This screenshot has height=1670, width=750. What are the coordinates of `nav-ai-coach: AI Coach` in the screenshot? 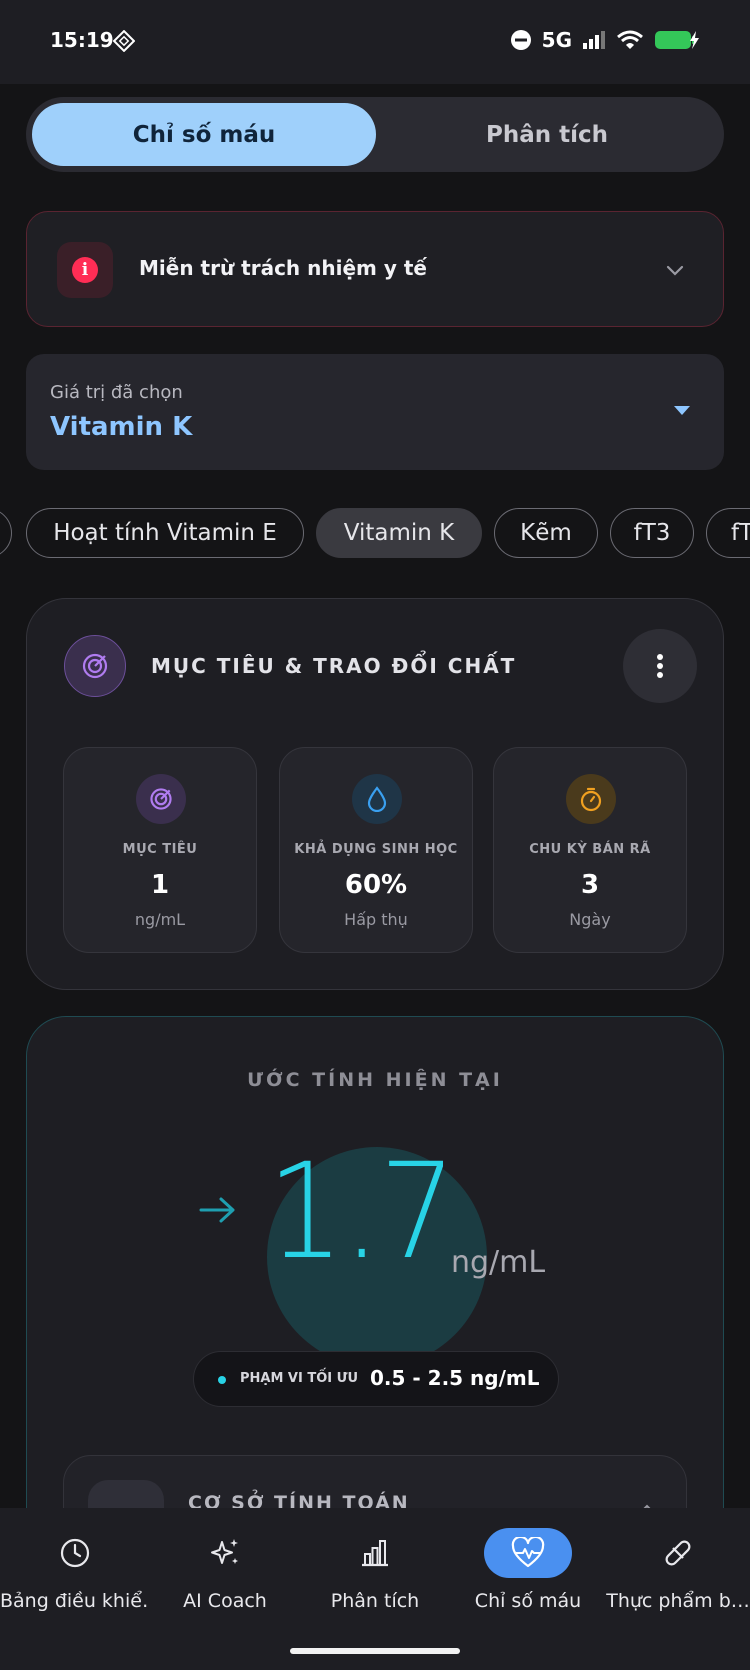 It's located at (225, 1563).